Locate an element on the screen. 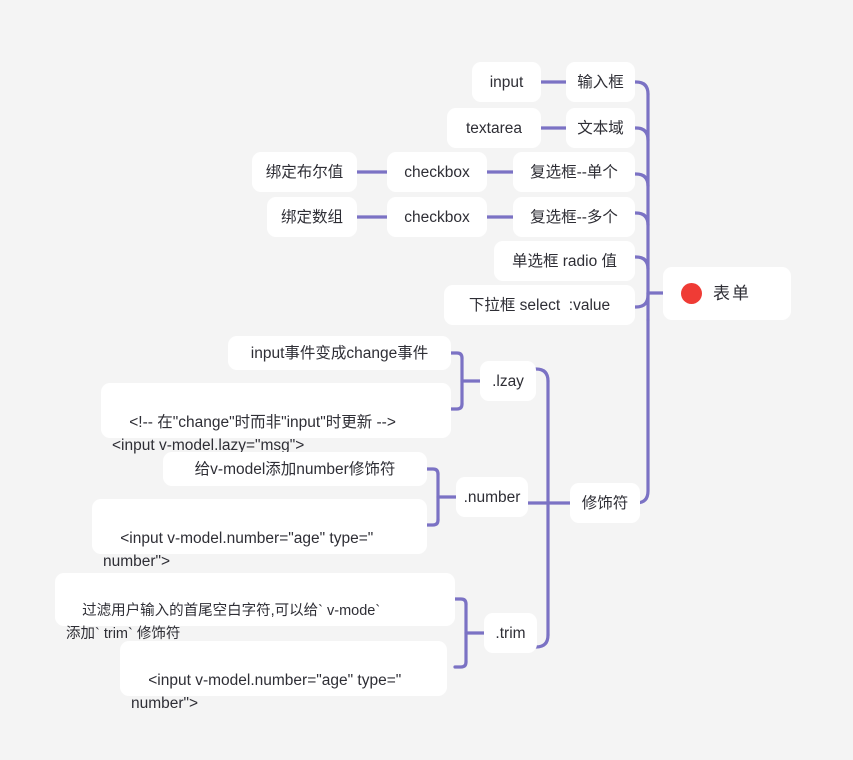 Image resolution: width=853 pixels, height=760 pixels. node-label: 下拉框 select :value is located at coordinates (539, 305).